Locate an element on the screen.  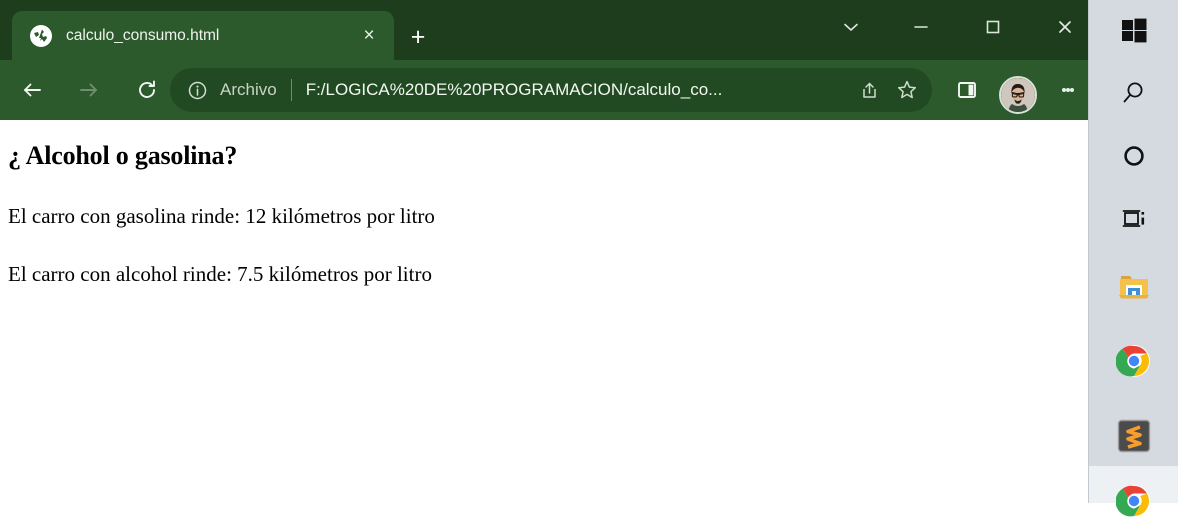
search-button is located at coordinates (1133, 93).